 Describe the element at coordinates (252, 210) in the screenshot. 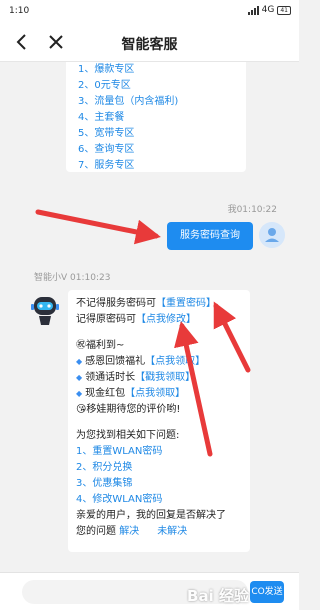

I see `user-timestamp: 我01:10:22` at that location.